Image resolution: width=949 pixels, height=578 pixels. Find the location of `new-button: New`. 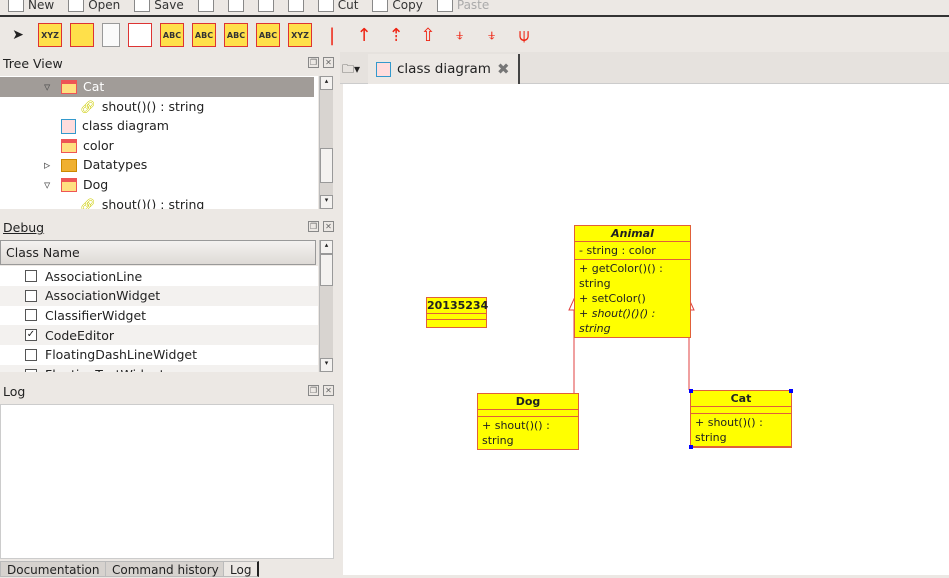

new-button: New is located at coordinates (31, 6).